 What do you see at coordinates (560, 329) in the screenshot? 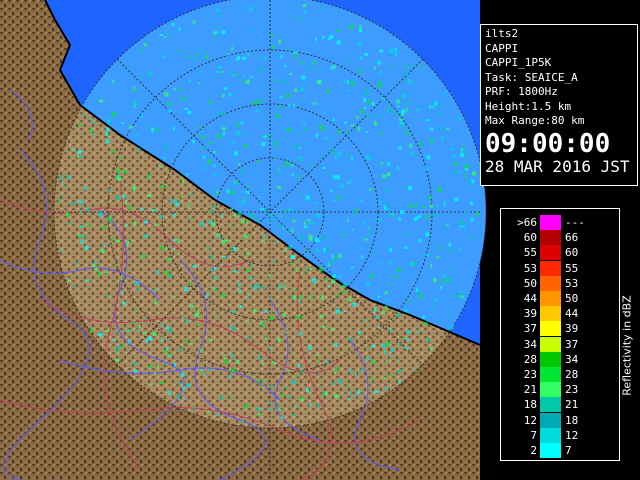
I see `legend-row: 37 39` at bounding box center [560, 329].